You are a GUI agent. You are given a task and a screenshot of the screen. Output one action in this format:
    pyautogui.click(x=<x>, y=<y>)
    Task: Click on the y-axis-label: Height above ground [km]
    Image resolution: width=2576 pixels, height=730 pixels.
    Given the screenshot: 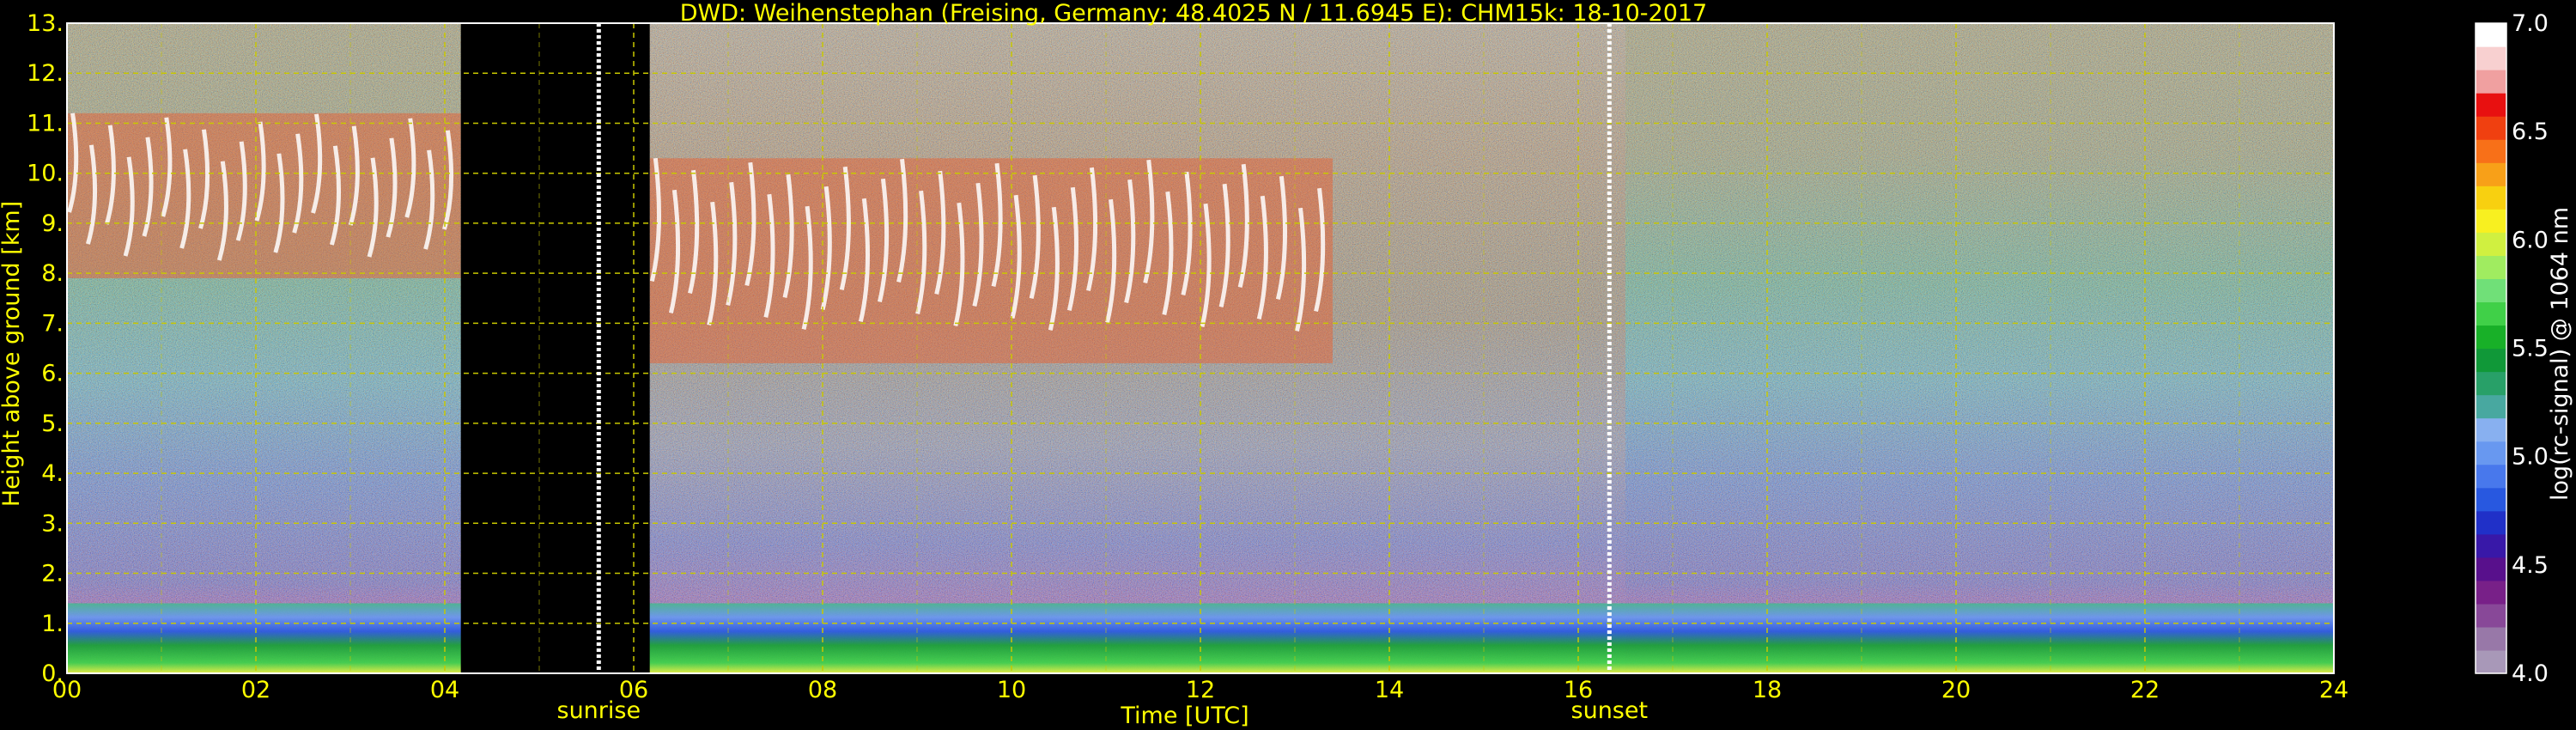 What is the action you would take?
    pyautogui.click(x=13, y=354)
    